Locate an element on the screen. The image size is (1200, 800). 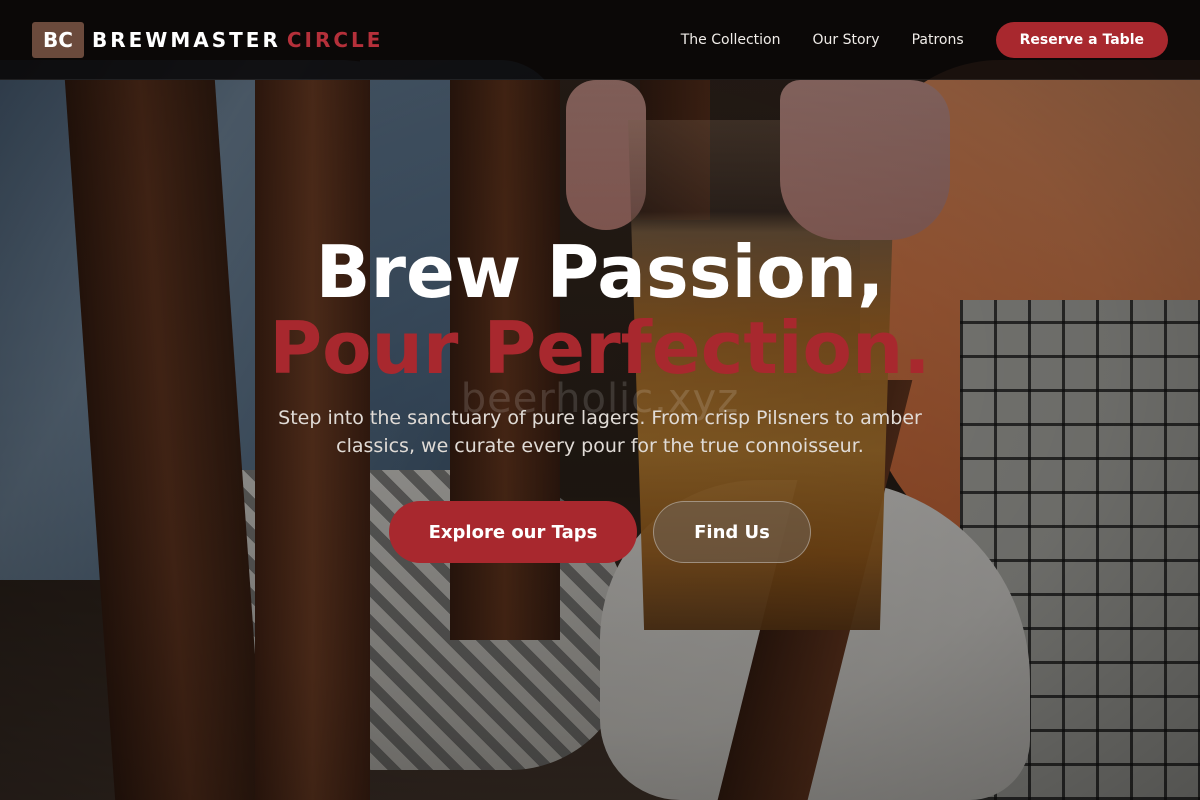
nav-link-our-story: Our Story is located at coordinates (846, 40).